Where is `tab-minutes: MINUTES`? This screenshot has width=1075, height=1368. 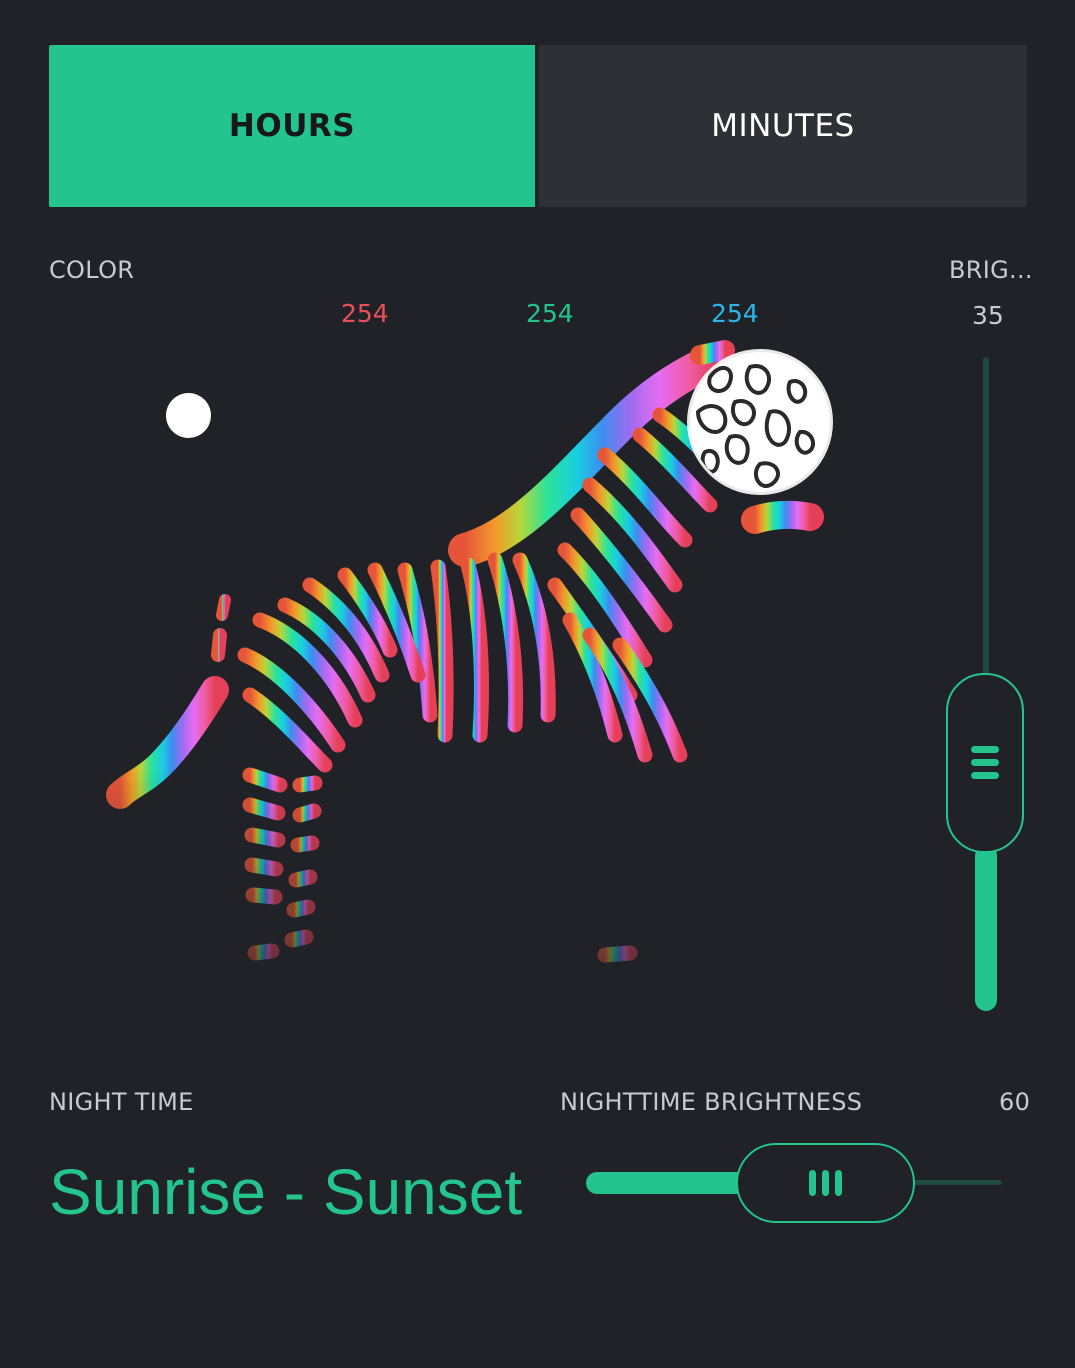 tab-minutes: MINUTES is located at coordinates (783, 126).